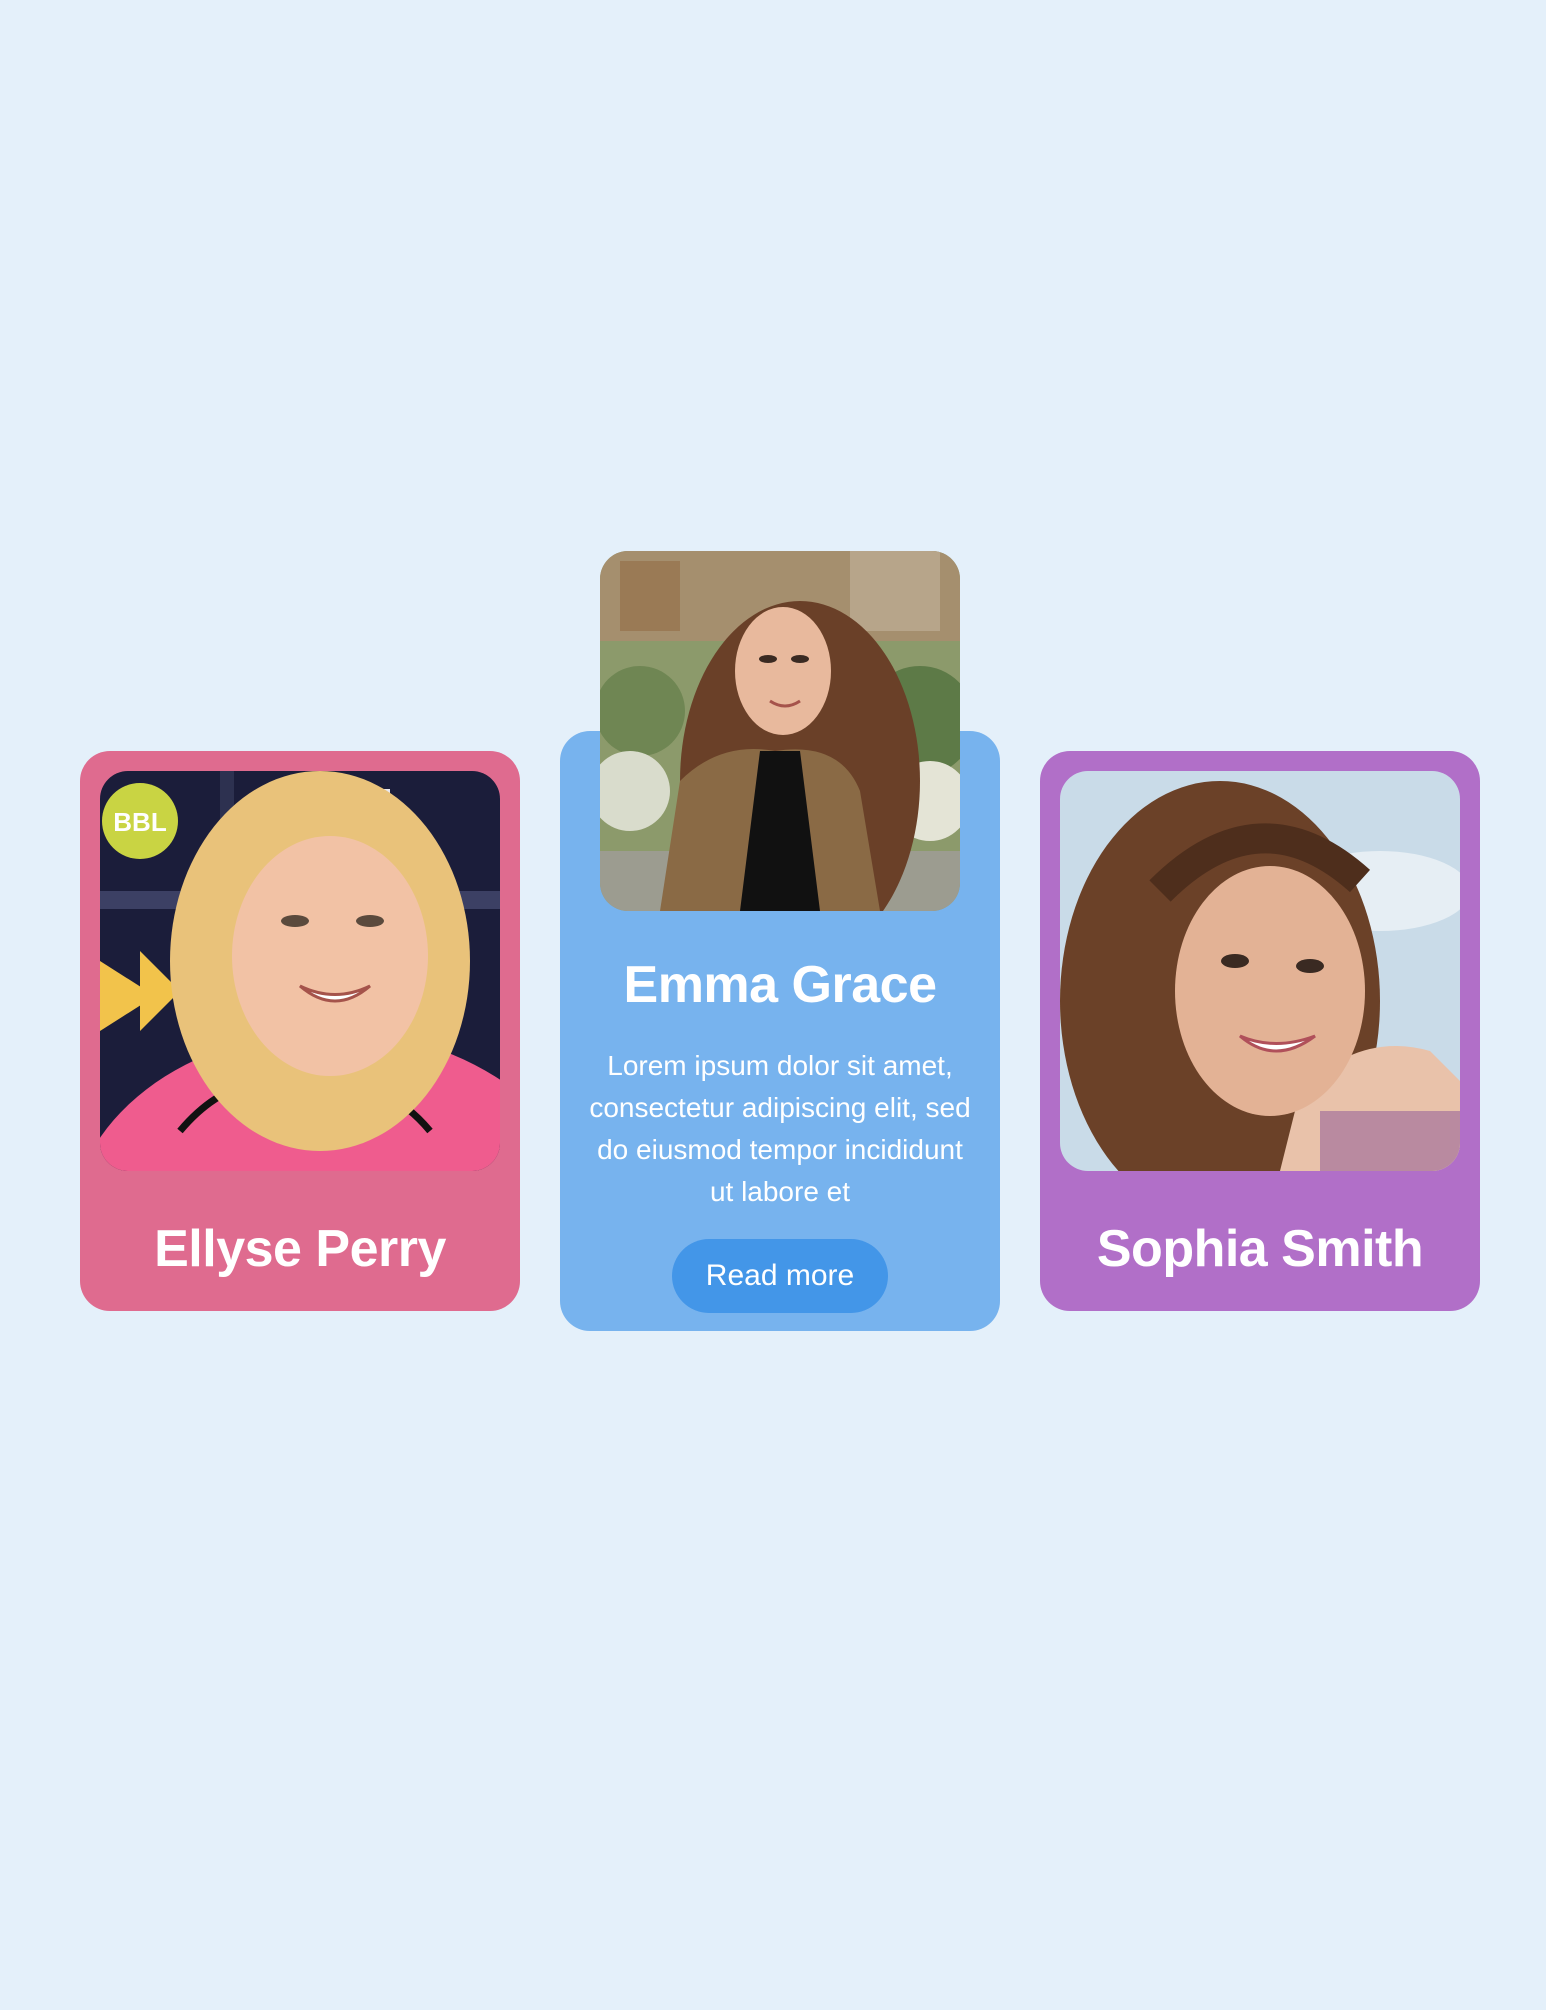  Describe the element at coordinates (780, 985) in the screenshot. I see `profile-name: Emma Grace` at that location.